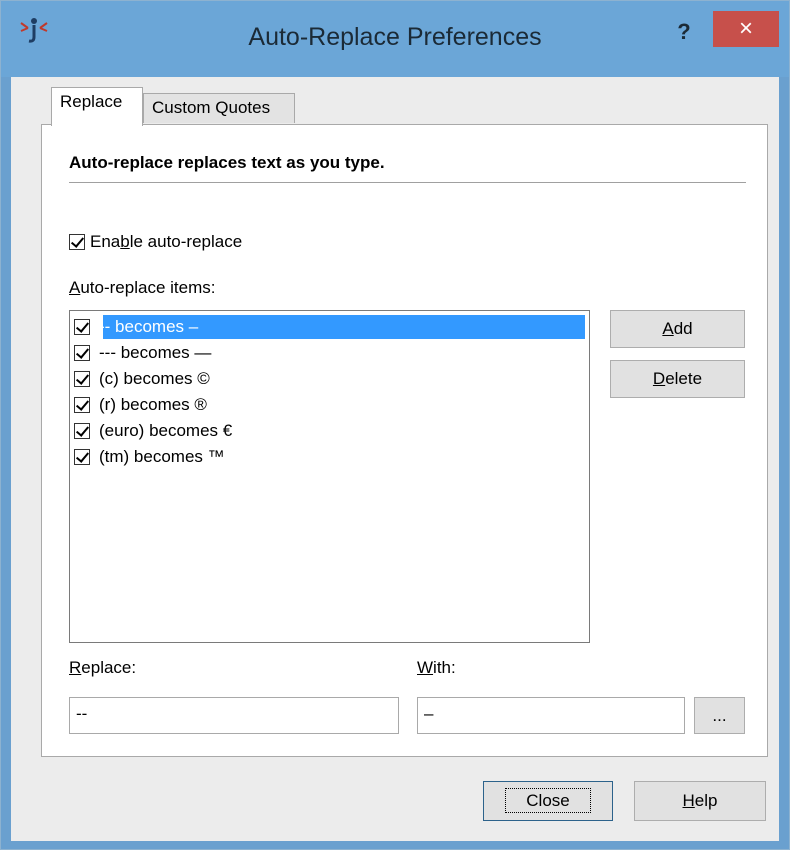 The image size is (790, 850). I want to click on items-label: Auto-replace items:, so click(142, 287).